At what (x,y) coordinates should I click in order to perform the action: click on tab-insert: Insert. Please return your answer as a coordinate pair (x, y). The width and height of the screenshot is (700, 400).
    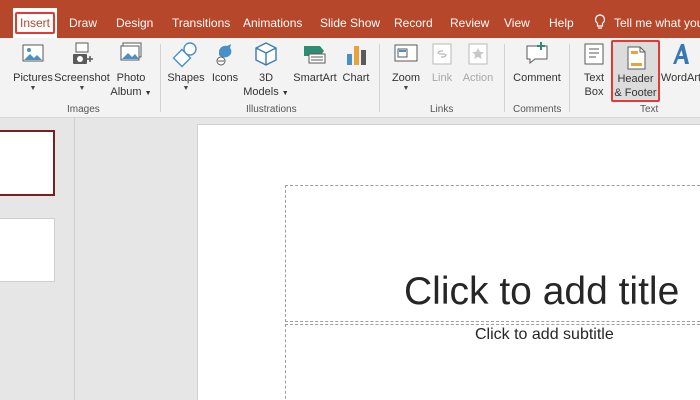
    Looking at the image, I should click on (35, 23).